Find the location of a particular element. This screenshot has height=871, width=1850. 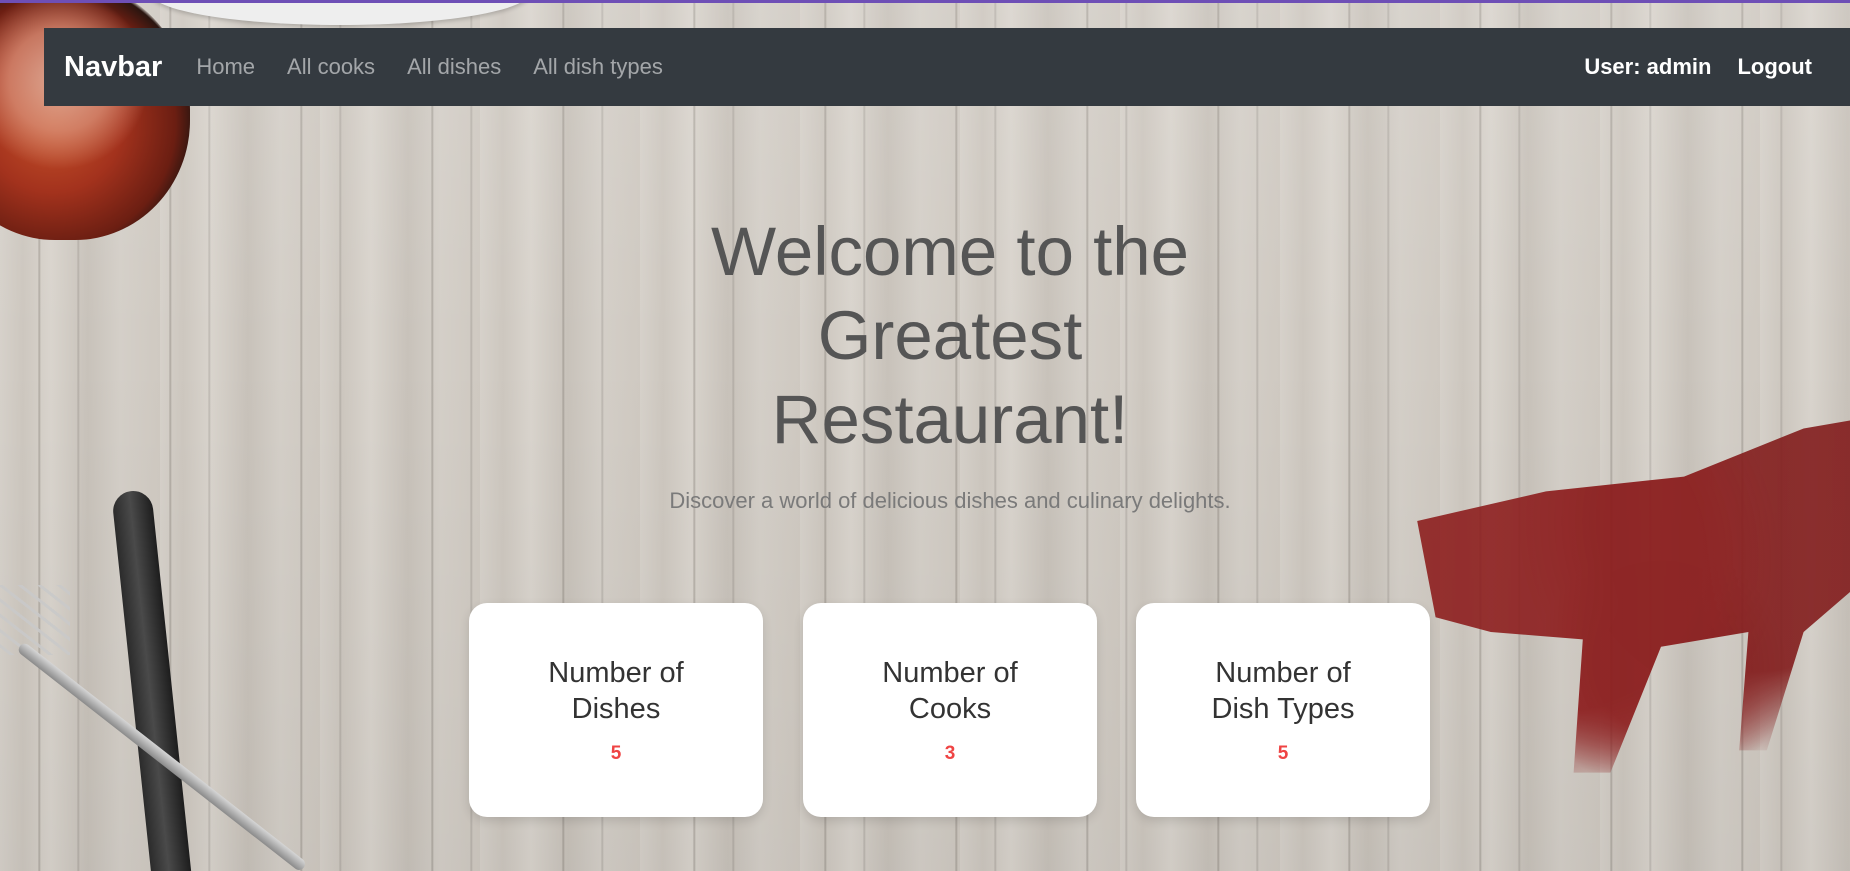

hero-title-line-3: Restaurant! is located at coordinates (950, 419).